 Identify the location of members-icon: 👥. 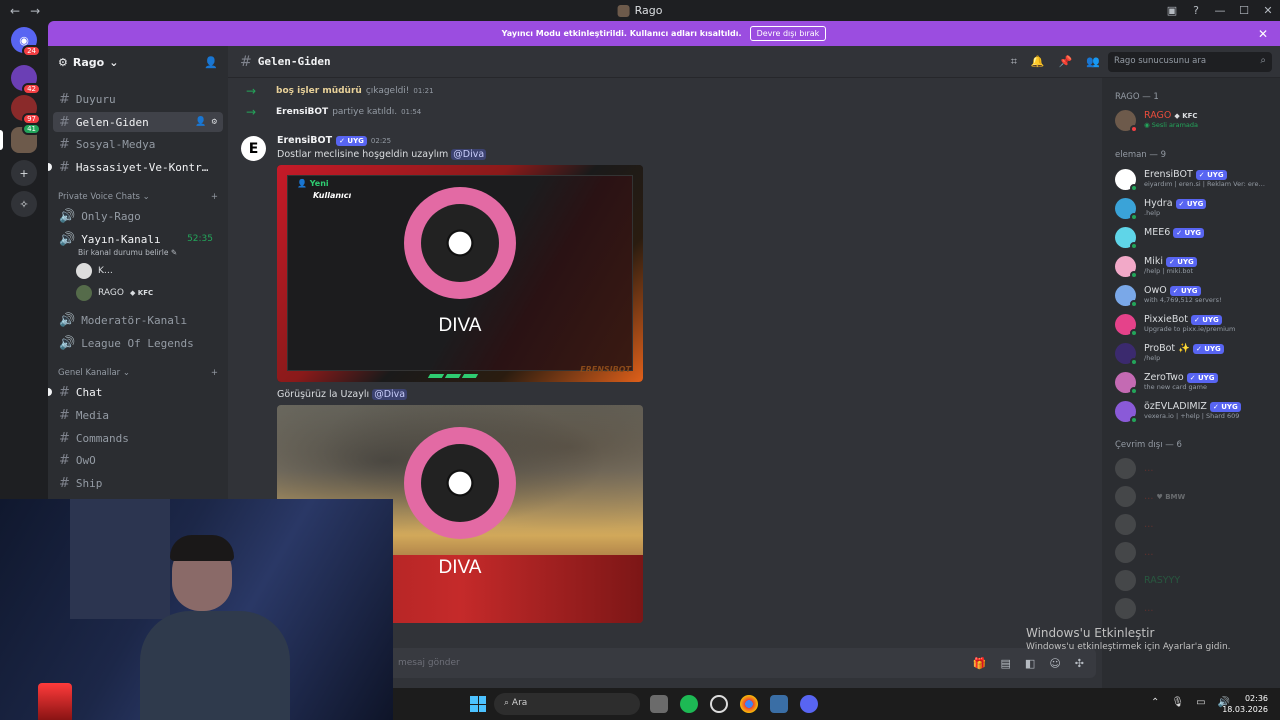
(1093, 62).